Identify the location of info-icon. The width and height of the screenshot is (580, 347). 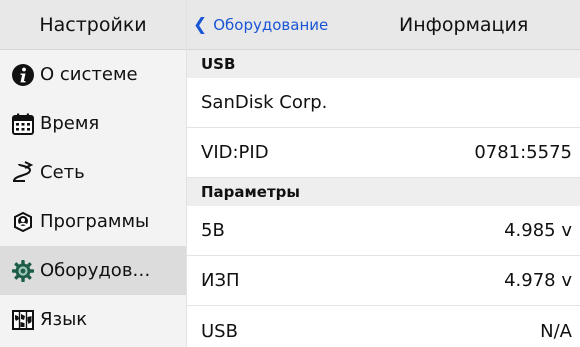
(23, 75).